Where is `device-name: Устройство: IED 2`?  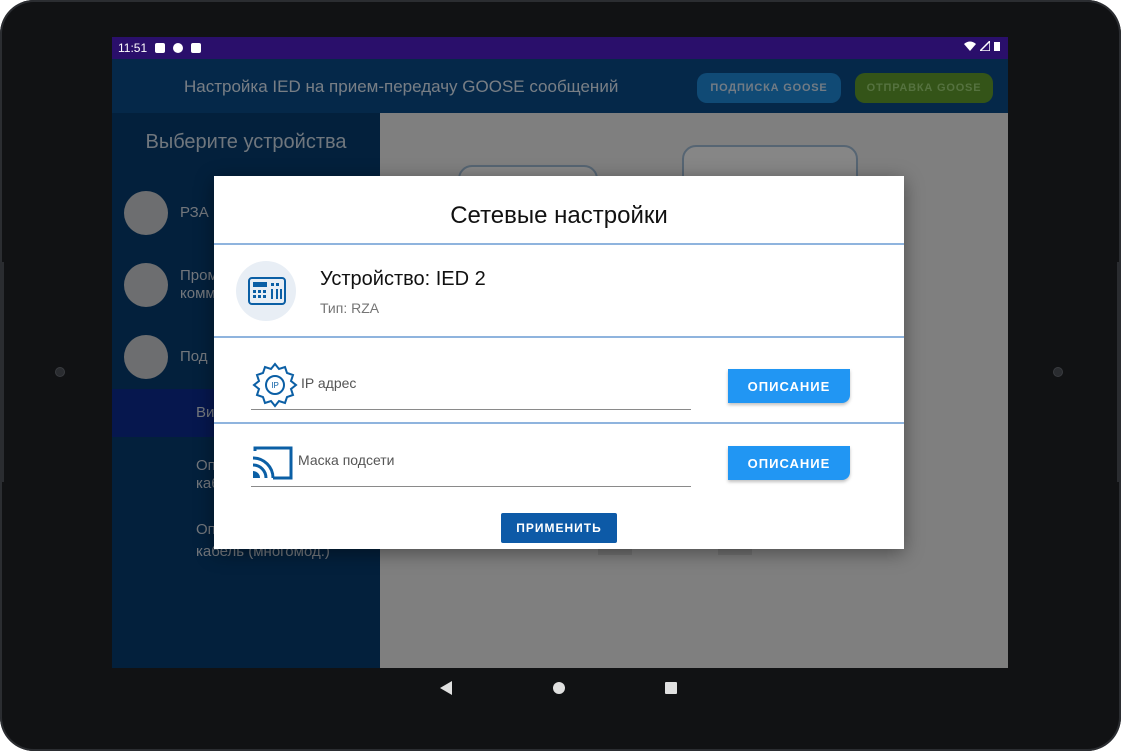 device-name: Устройство: IED 2 is located at coordinates (403, 279).